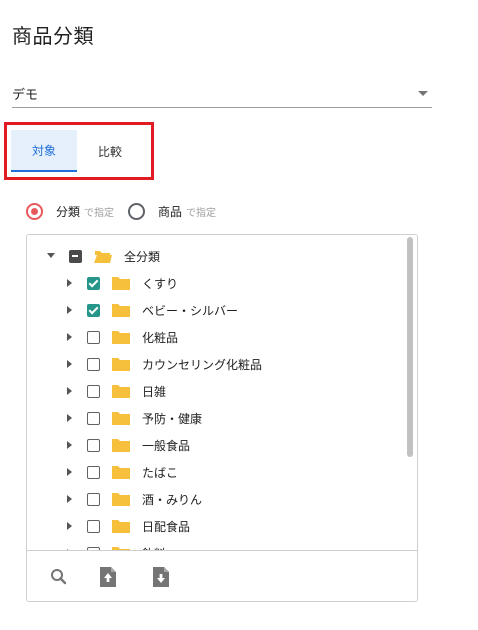 This screenshot has width=478, height=630. Describe the element at coordinates (172, 499) in the screenshot. I see `tree-item-label: 酒・みりん` at that location.